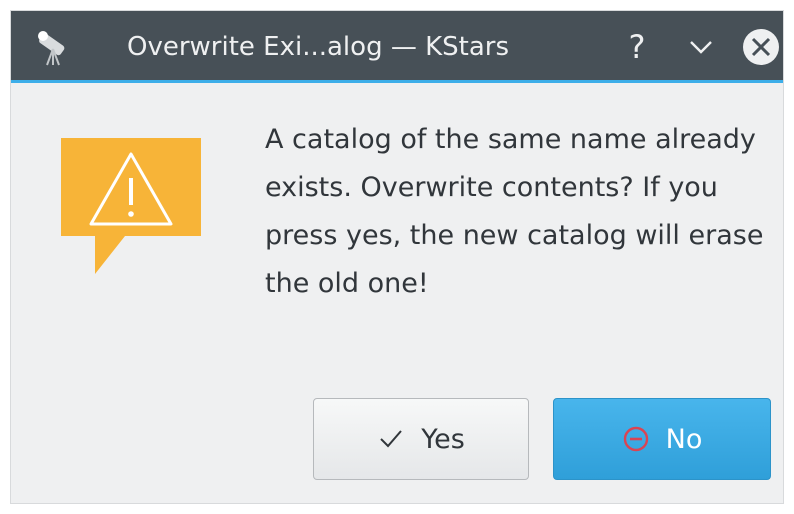 The image size is (794, 514). What do you see at coordinates (684, 439) in the screenshot?
I see `no-button-label: No` at bounding box center [684, 439].